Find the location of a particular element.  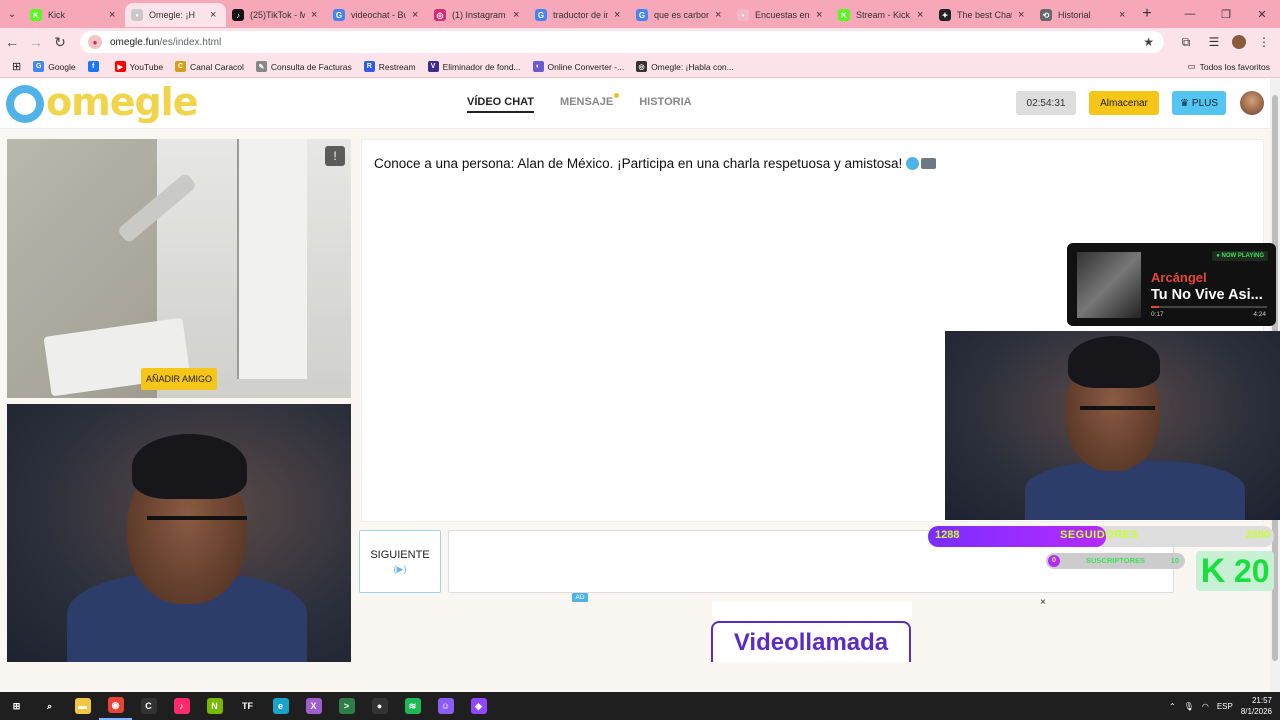

add-friend-button: AÑADIR AMIGO is located at coordinates (179, 379).